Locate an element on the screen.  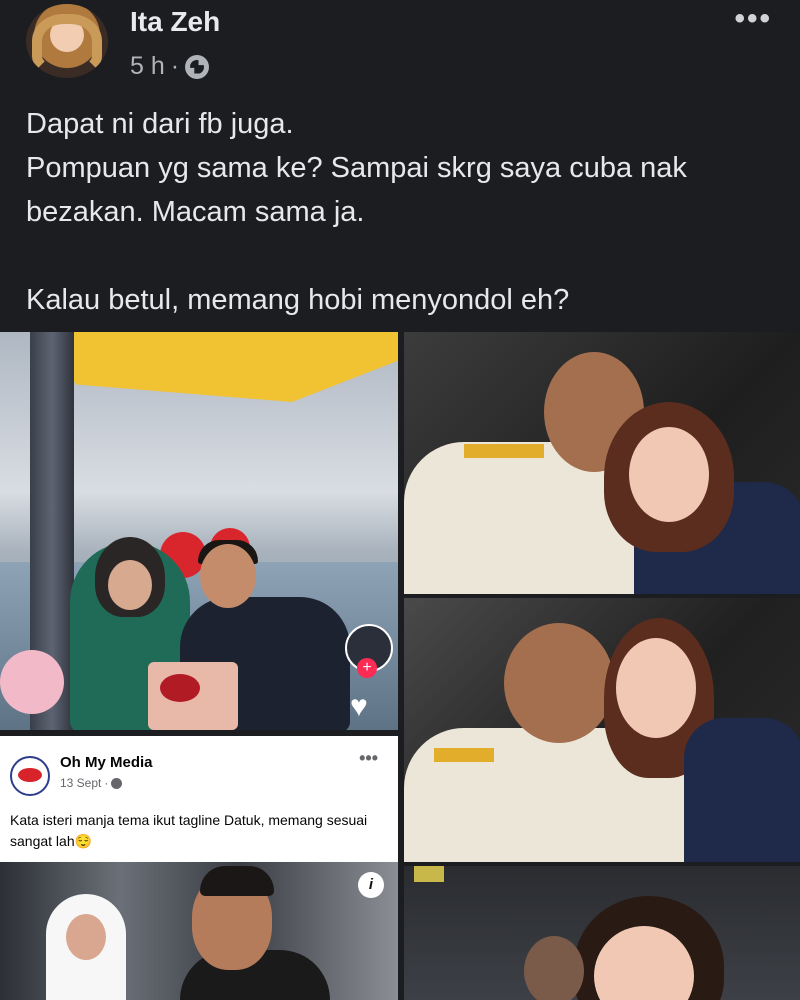
follow-plus-icon: + is located at coordinates (367, 668).